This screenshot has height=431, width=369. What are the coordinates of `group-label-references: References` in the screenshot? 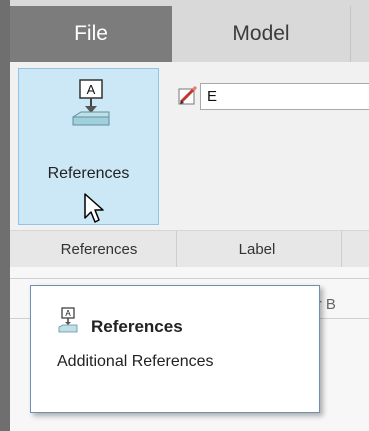 It's located at (99, 249).